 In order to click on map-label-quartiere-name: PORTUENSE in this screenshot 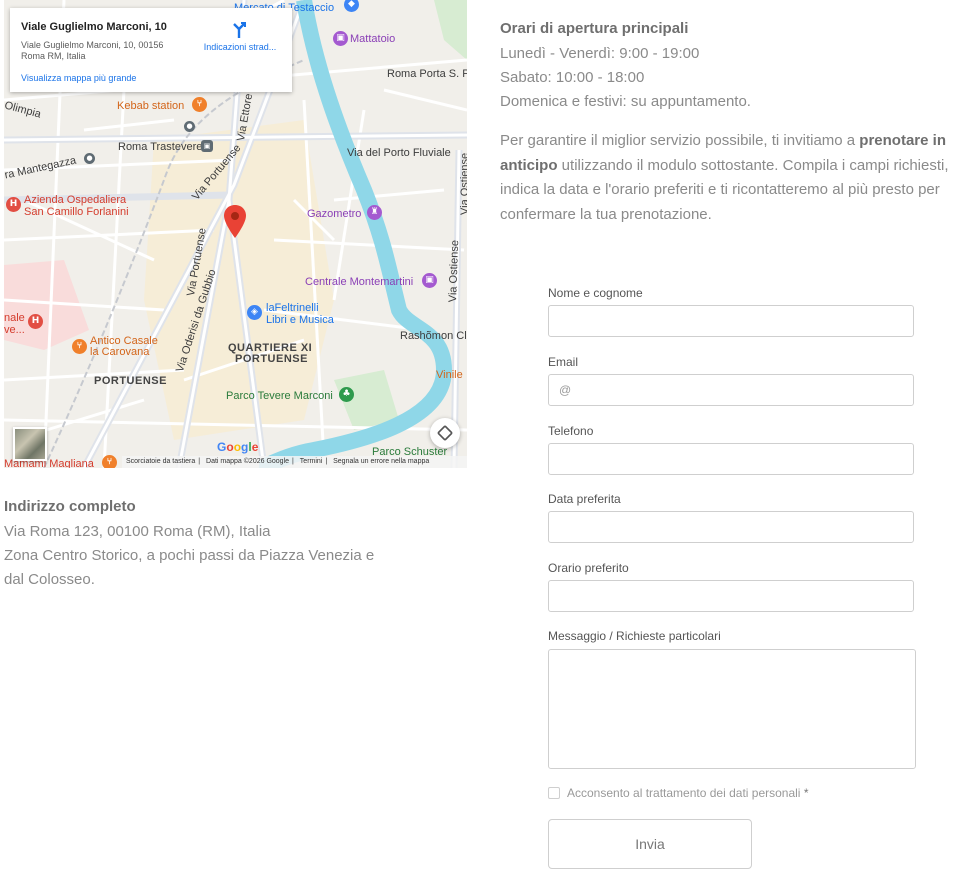, I will do `click(271, 359)`.